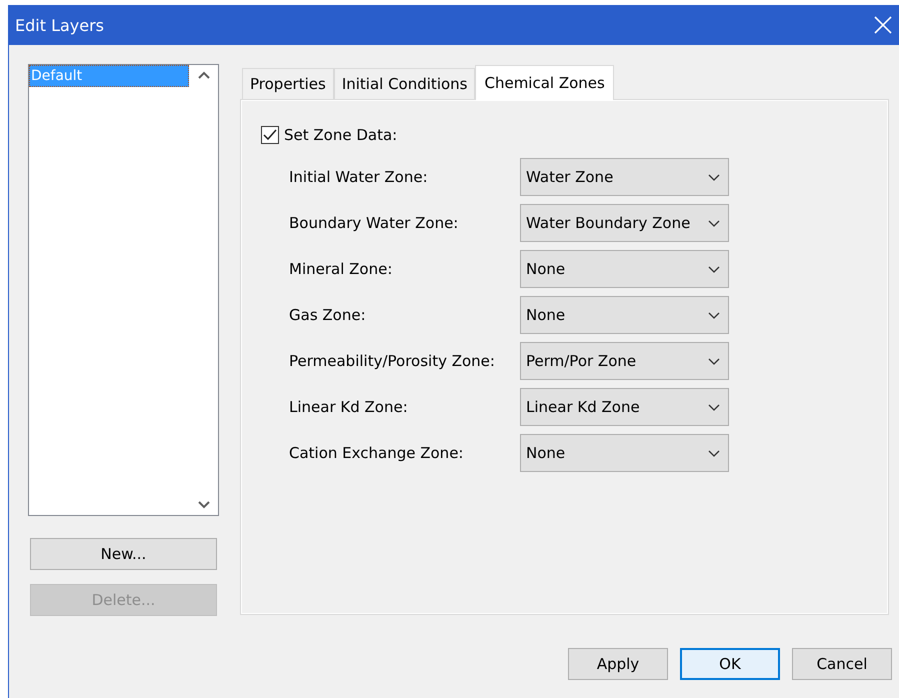  I want to click on checkbox-label: Set Zone Data:, so click(341, 135).